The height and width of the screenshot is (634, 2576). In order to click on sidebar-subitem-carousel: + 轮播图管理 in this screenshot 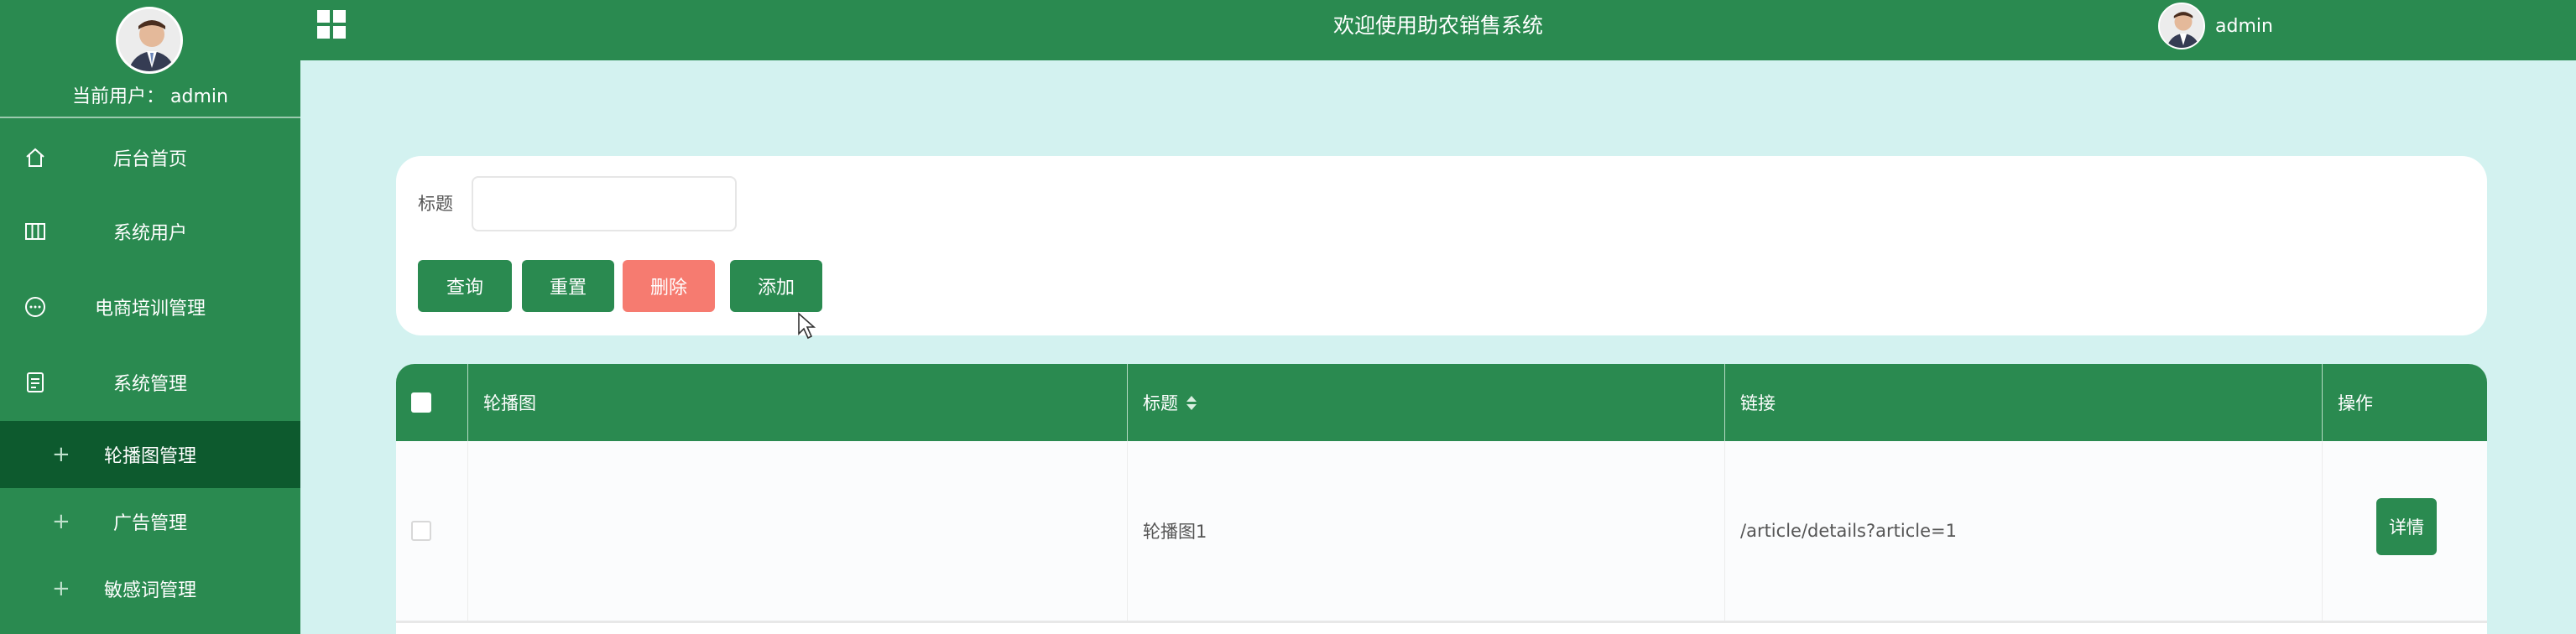, I will do `click(150, 454)`.